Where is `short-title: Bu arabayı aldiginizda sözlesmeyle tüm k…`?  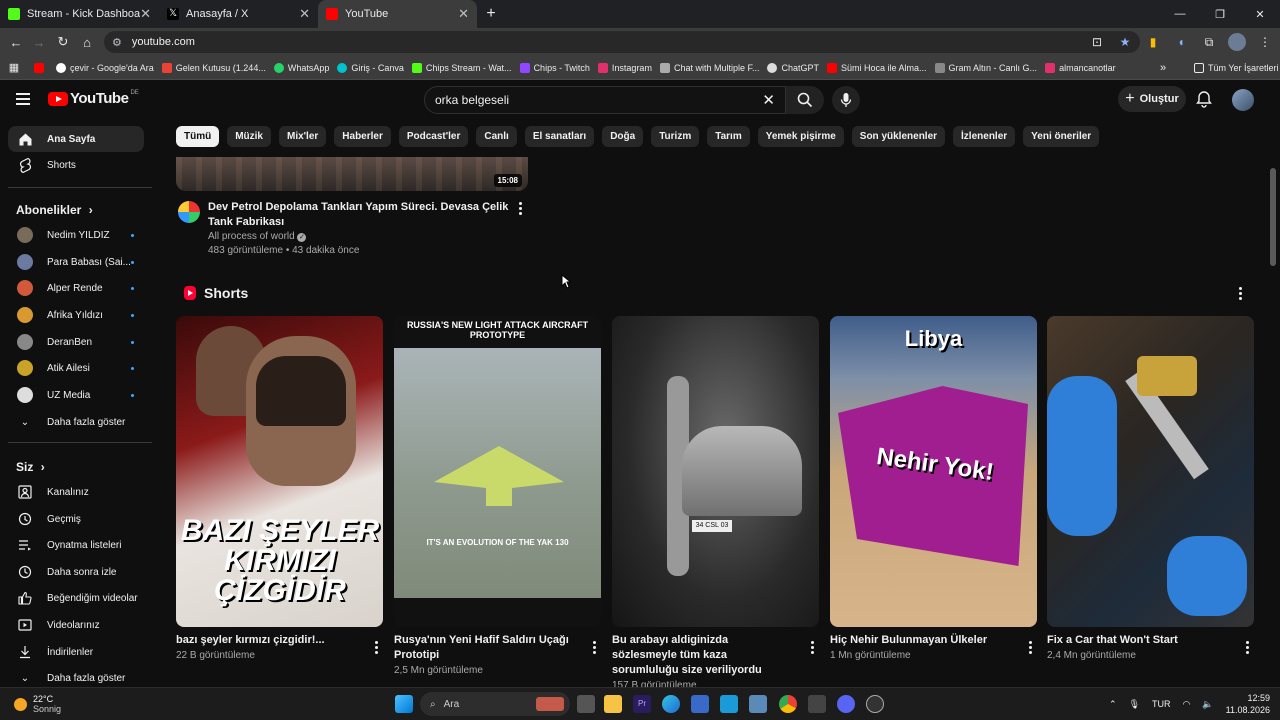
short-title: Bu arabayı aldiginizda sözlesmeyle tüm k… is located at coordinates (702, 655).